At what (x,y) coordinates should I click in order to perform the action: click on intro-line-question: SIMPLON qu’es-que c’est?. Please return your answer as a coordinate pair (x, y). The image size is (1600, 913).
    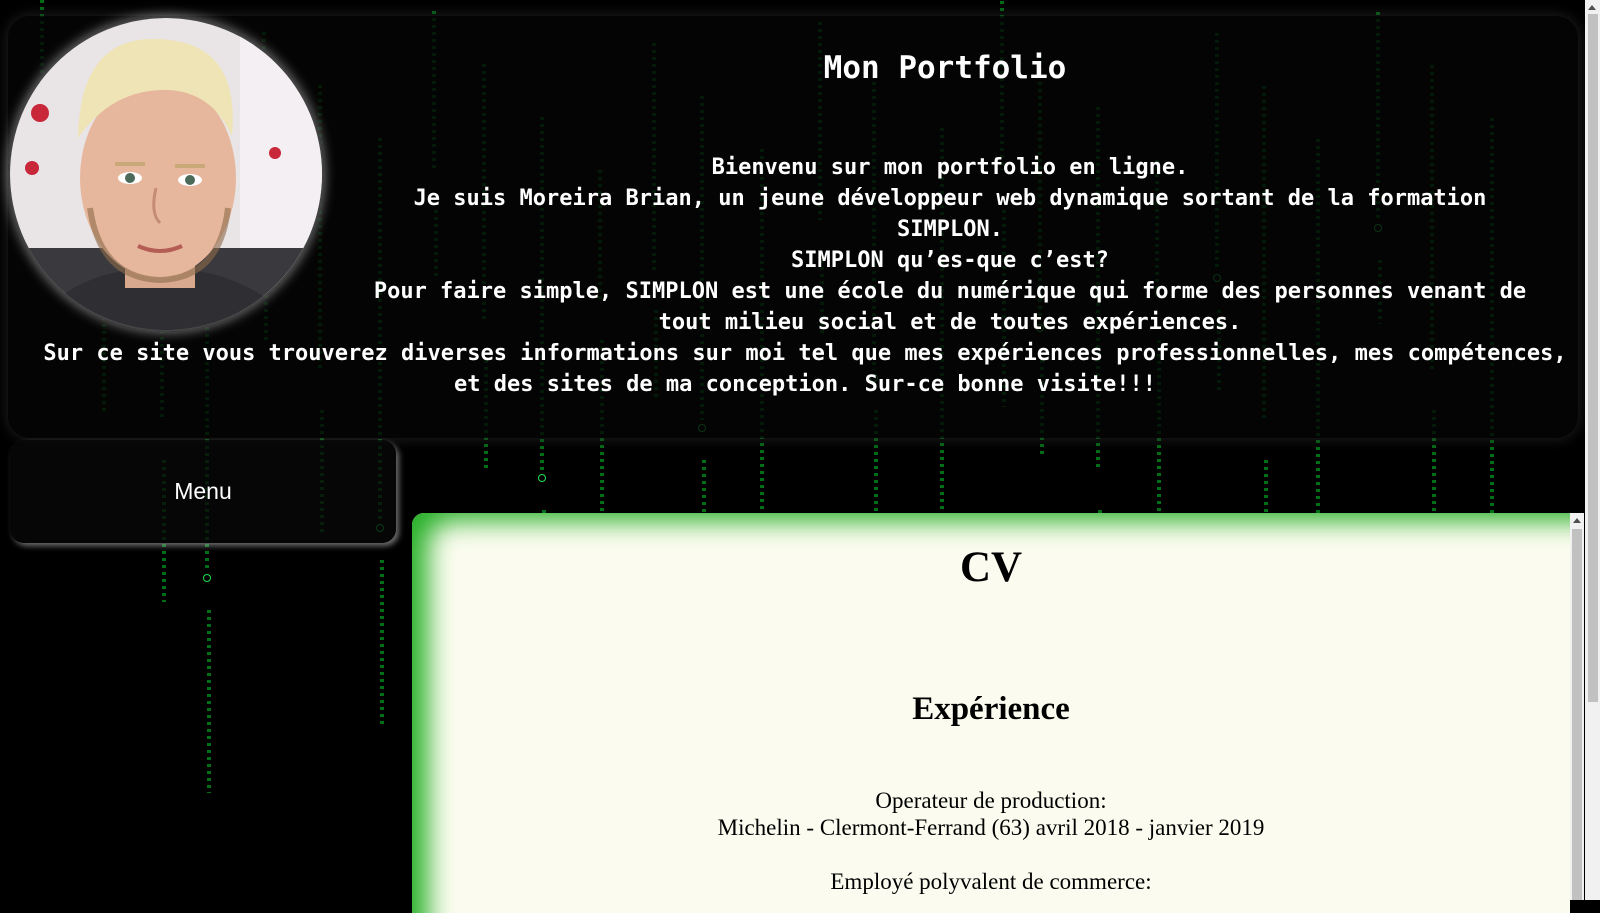
    Looking at the image, I should click on (950, 260).